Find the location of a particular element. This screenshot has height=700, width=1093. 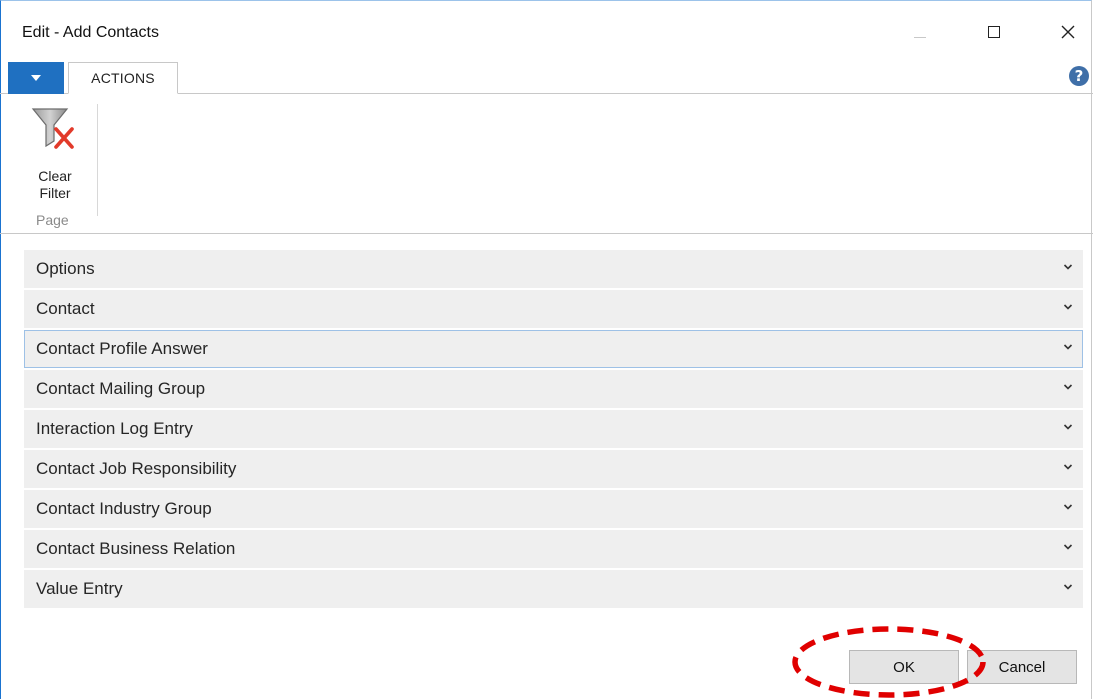

fasttab-contact-mailing-group: Contact Mailing Group is located at coordinates (553, 389).